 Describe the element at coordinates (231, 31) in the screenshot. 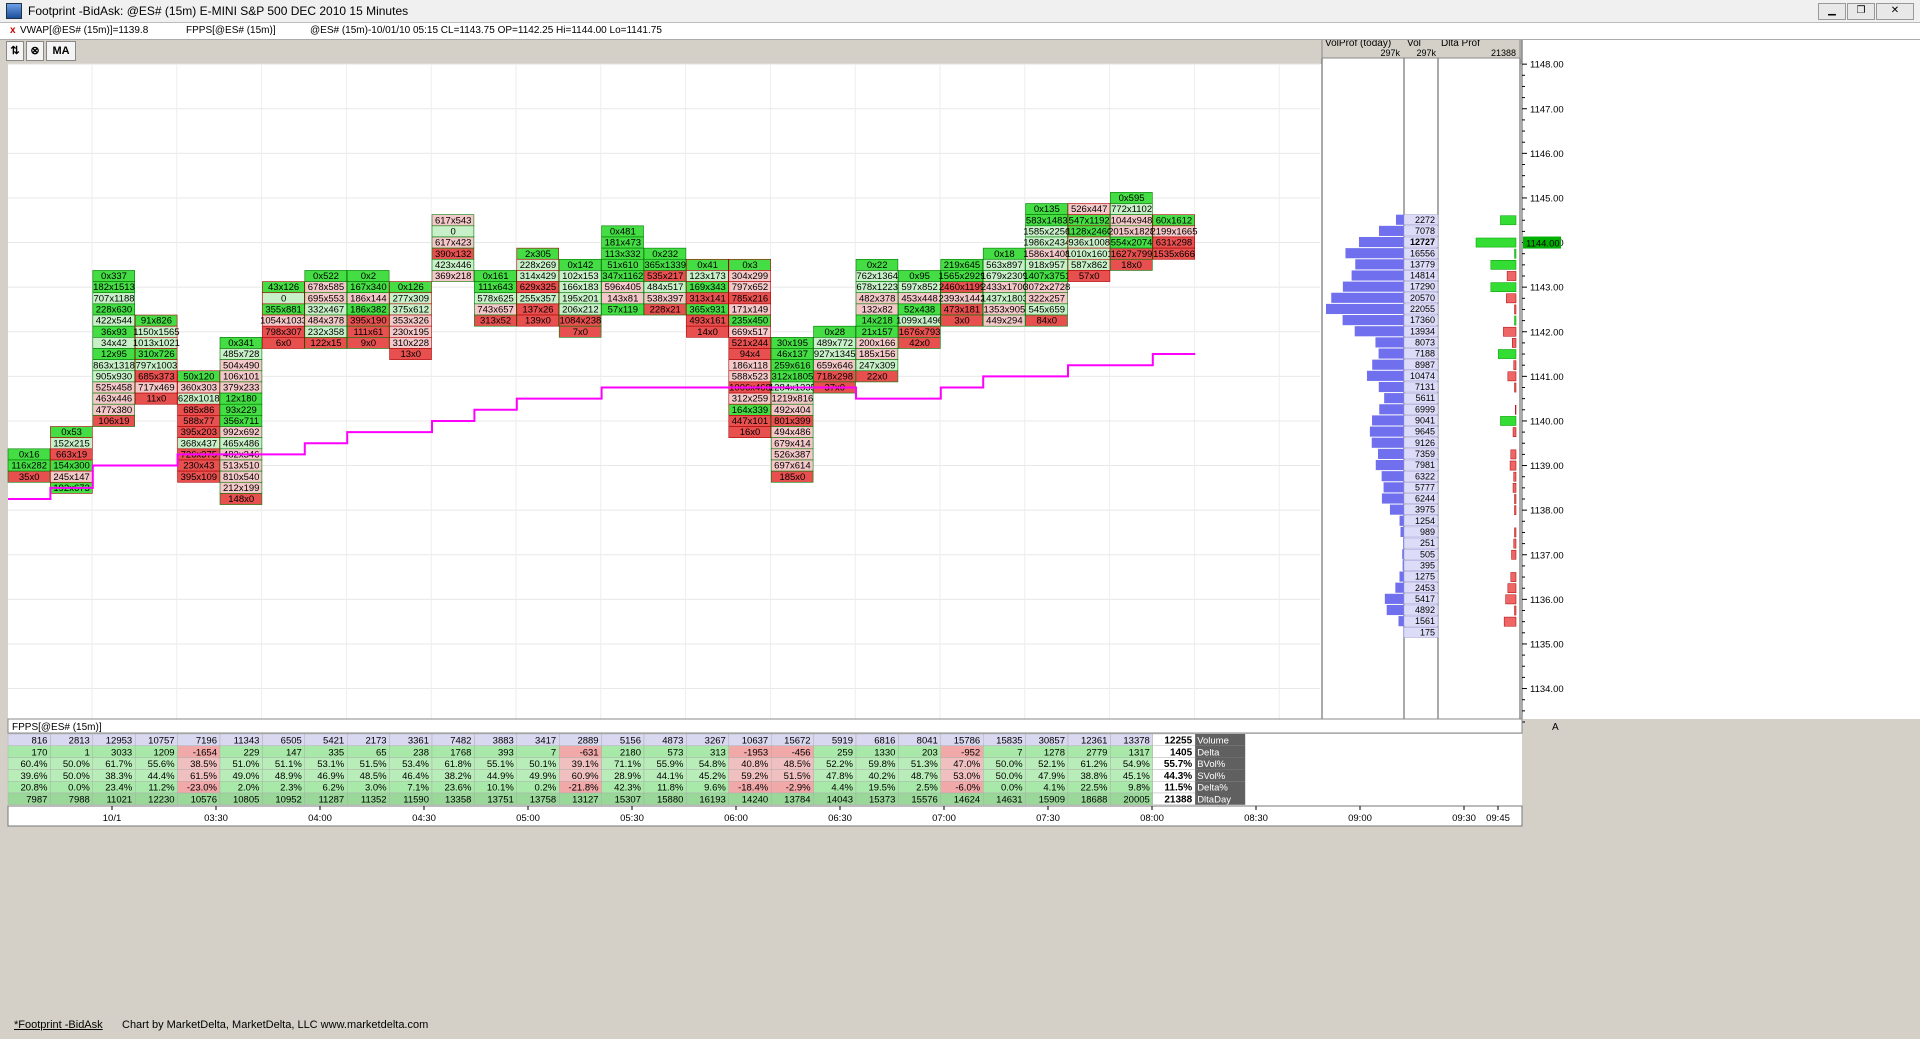

I see `fpps-legend: FPPS[@ES# (15m)]` at that location.